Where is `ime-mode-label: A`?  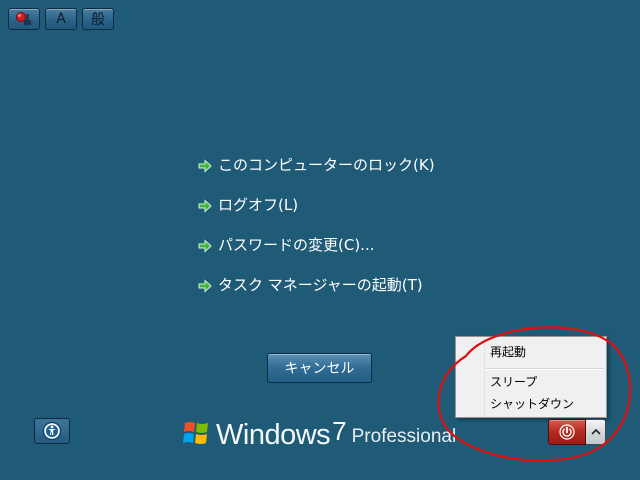 ime-mode-label: A is located at coordinates (61, 19).